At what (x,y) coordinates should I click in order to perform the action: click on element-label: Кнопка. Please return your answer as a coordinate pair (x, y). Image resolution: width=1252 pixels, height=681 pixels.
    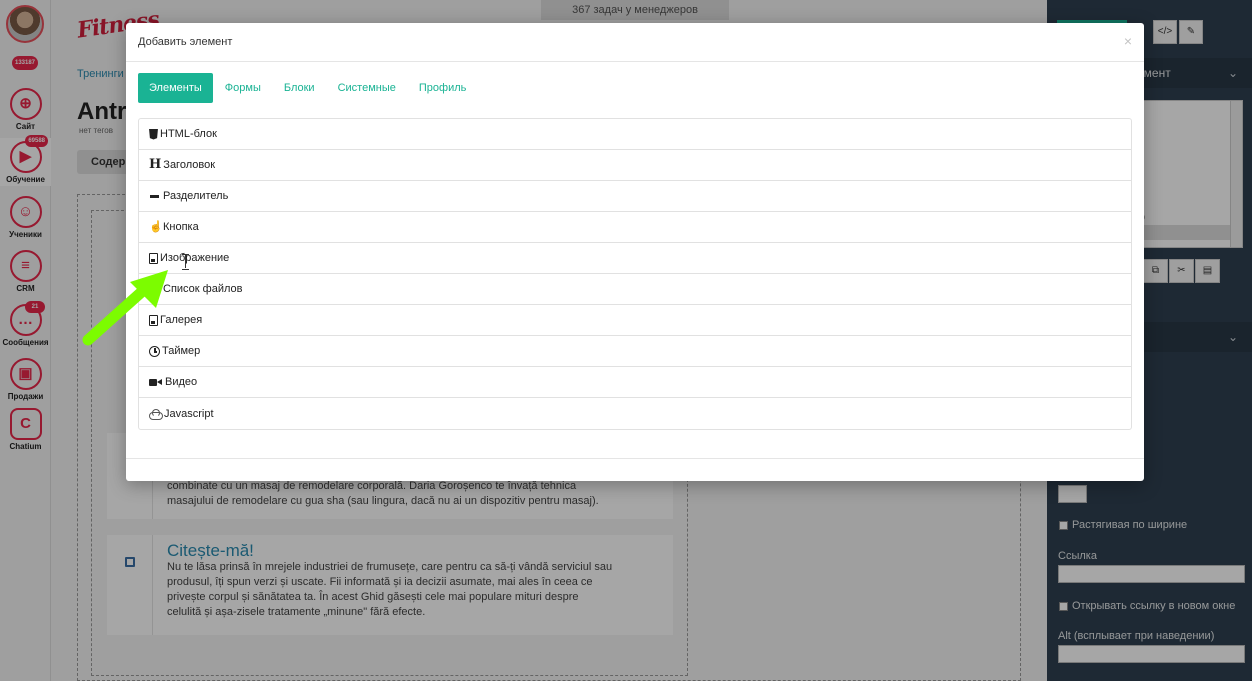
    Looking at the image, I should click on (181, 227).